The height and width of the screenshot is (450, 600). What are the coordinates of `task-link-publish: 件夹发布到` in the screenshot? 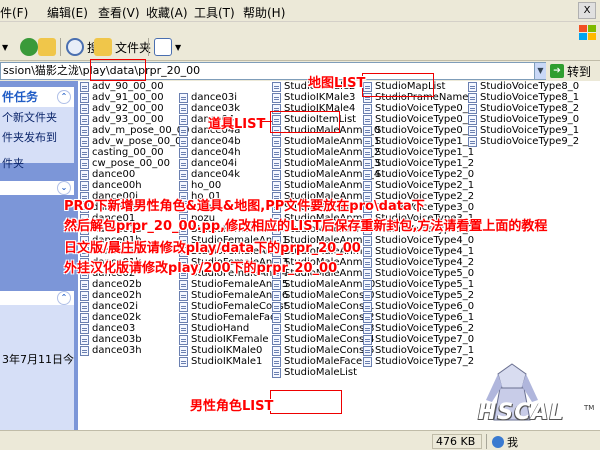 It's located at (37, 137).